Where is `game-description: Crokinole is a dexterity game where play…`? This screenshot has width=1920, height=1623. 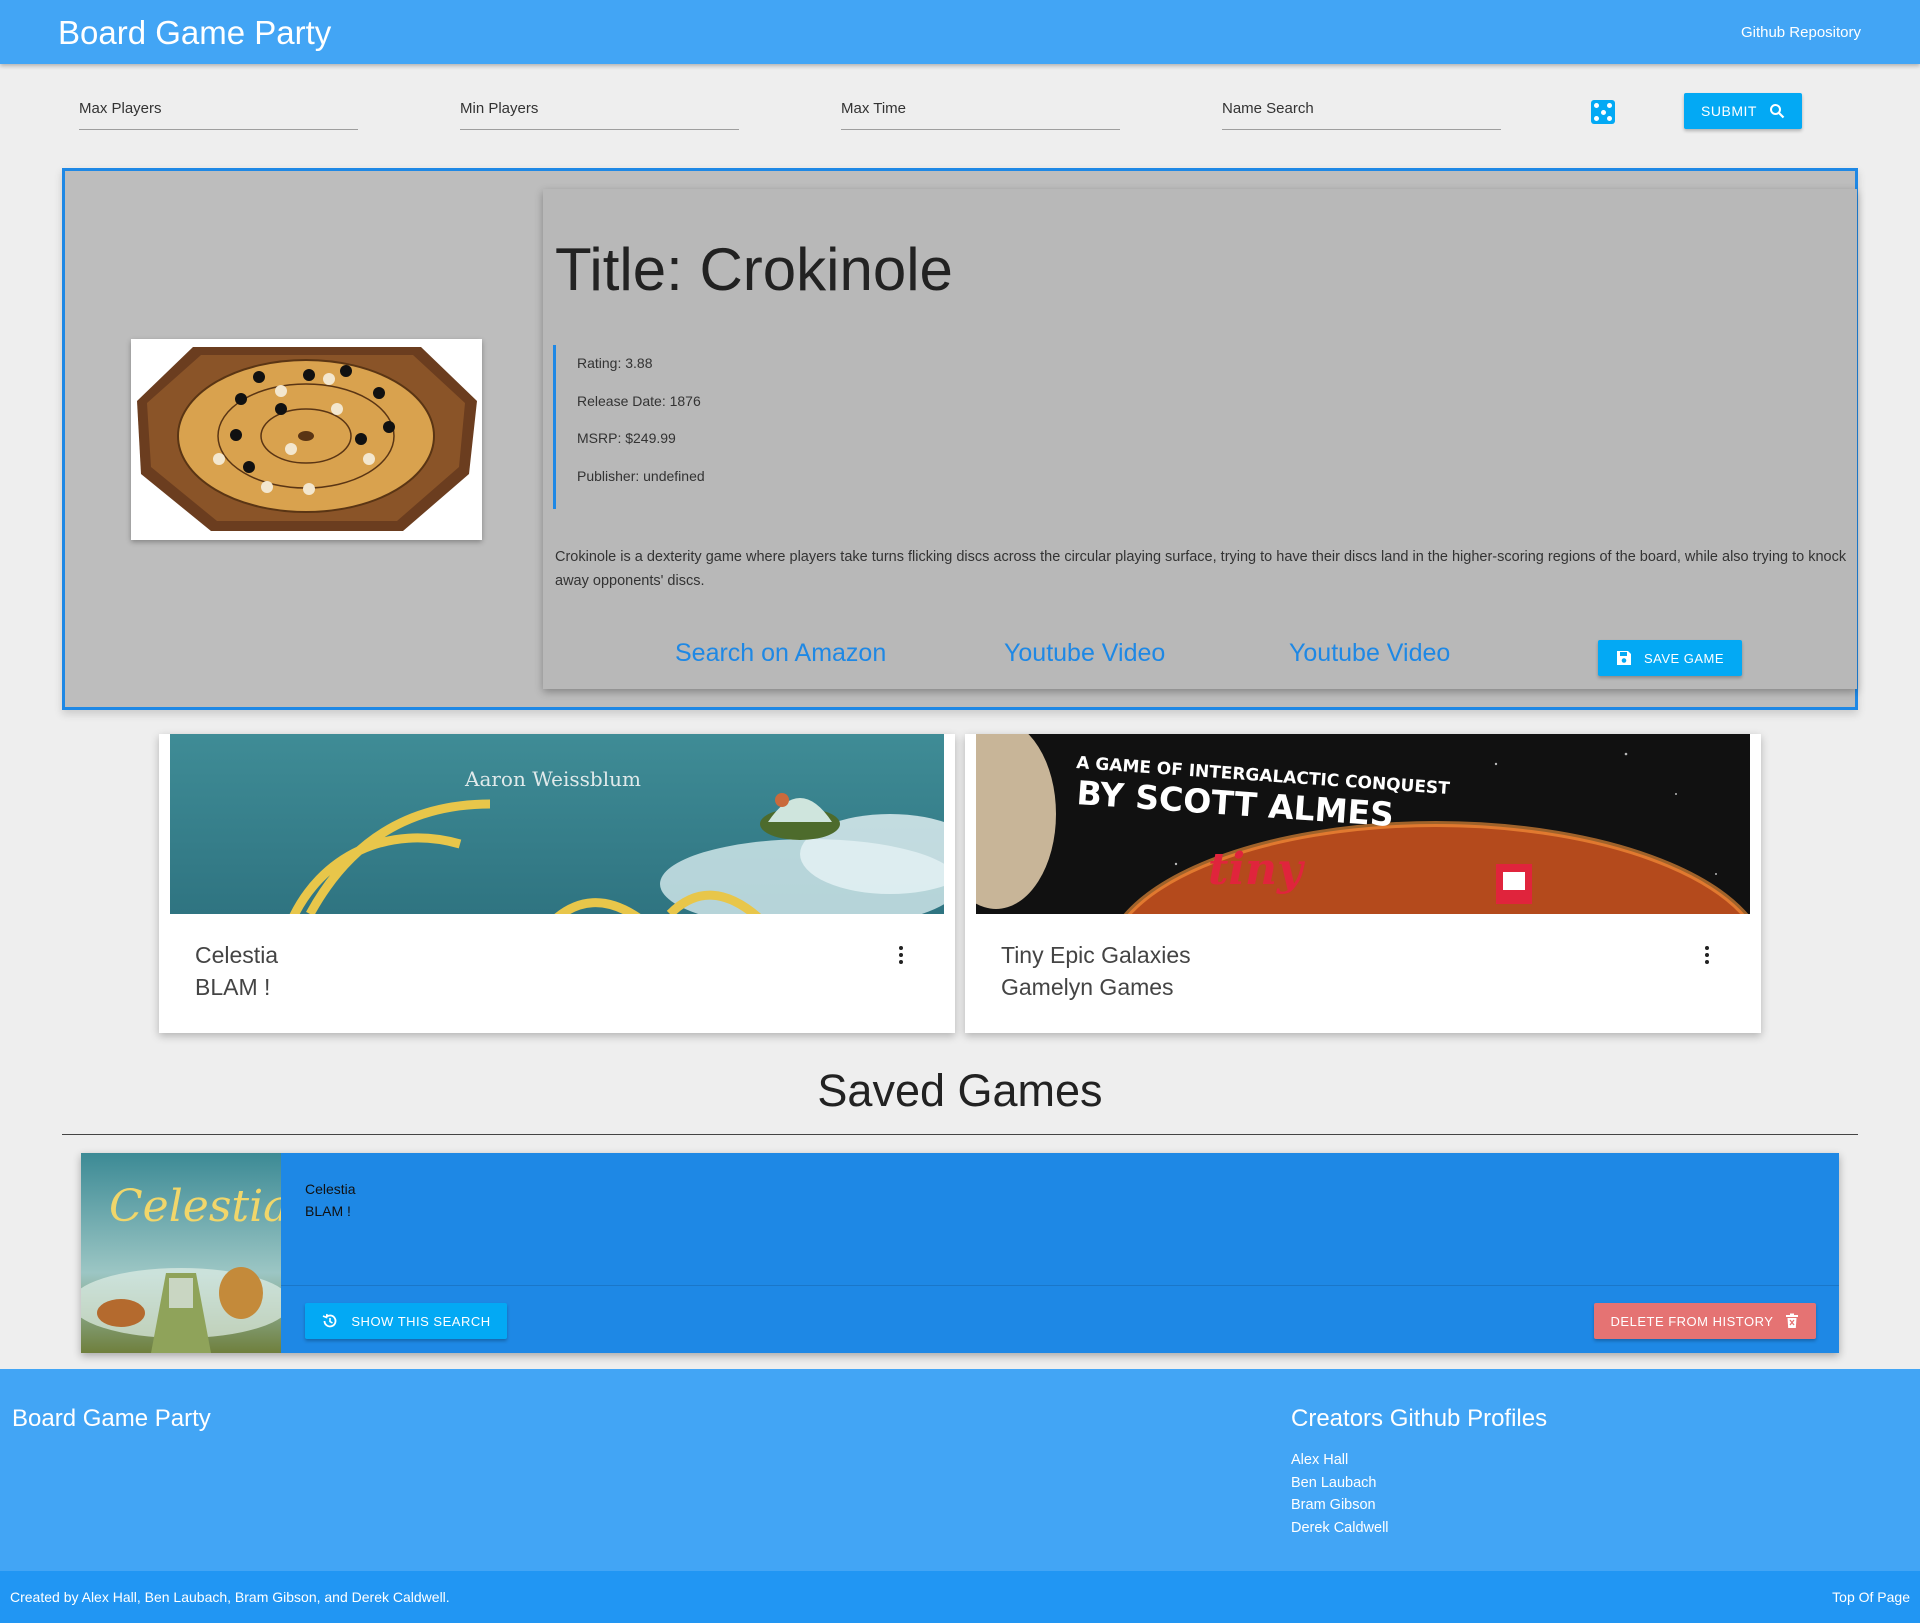
game-description: Crokinole is a dexterity game where play… is located at coordinates (1201, 569).